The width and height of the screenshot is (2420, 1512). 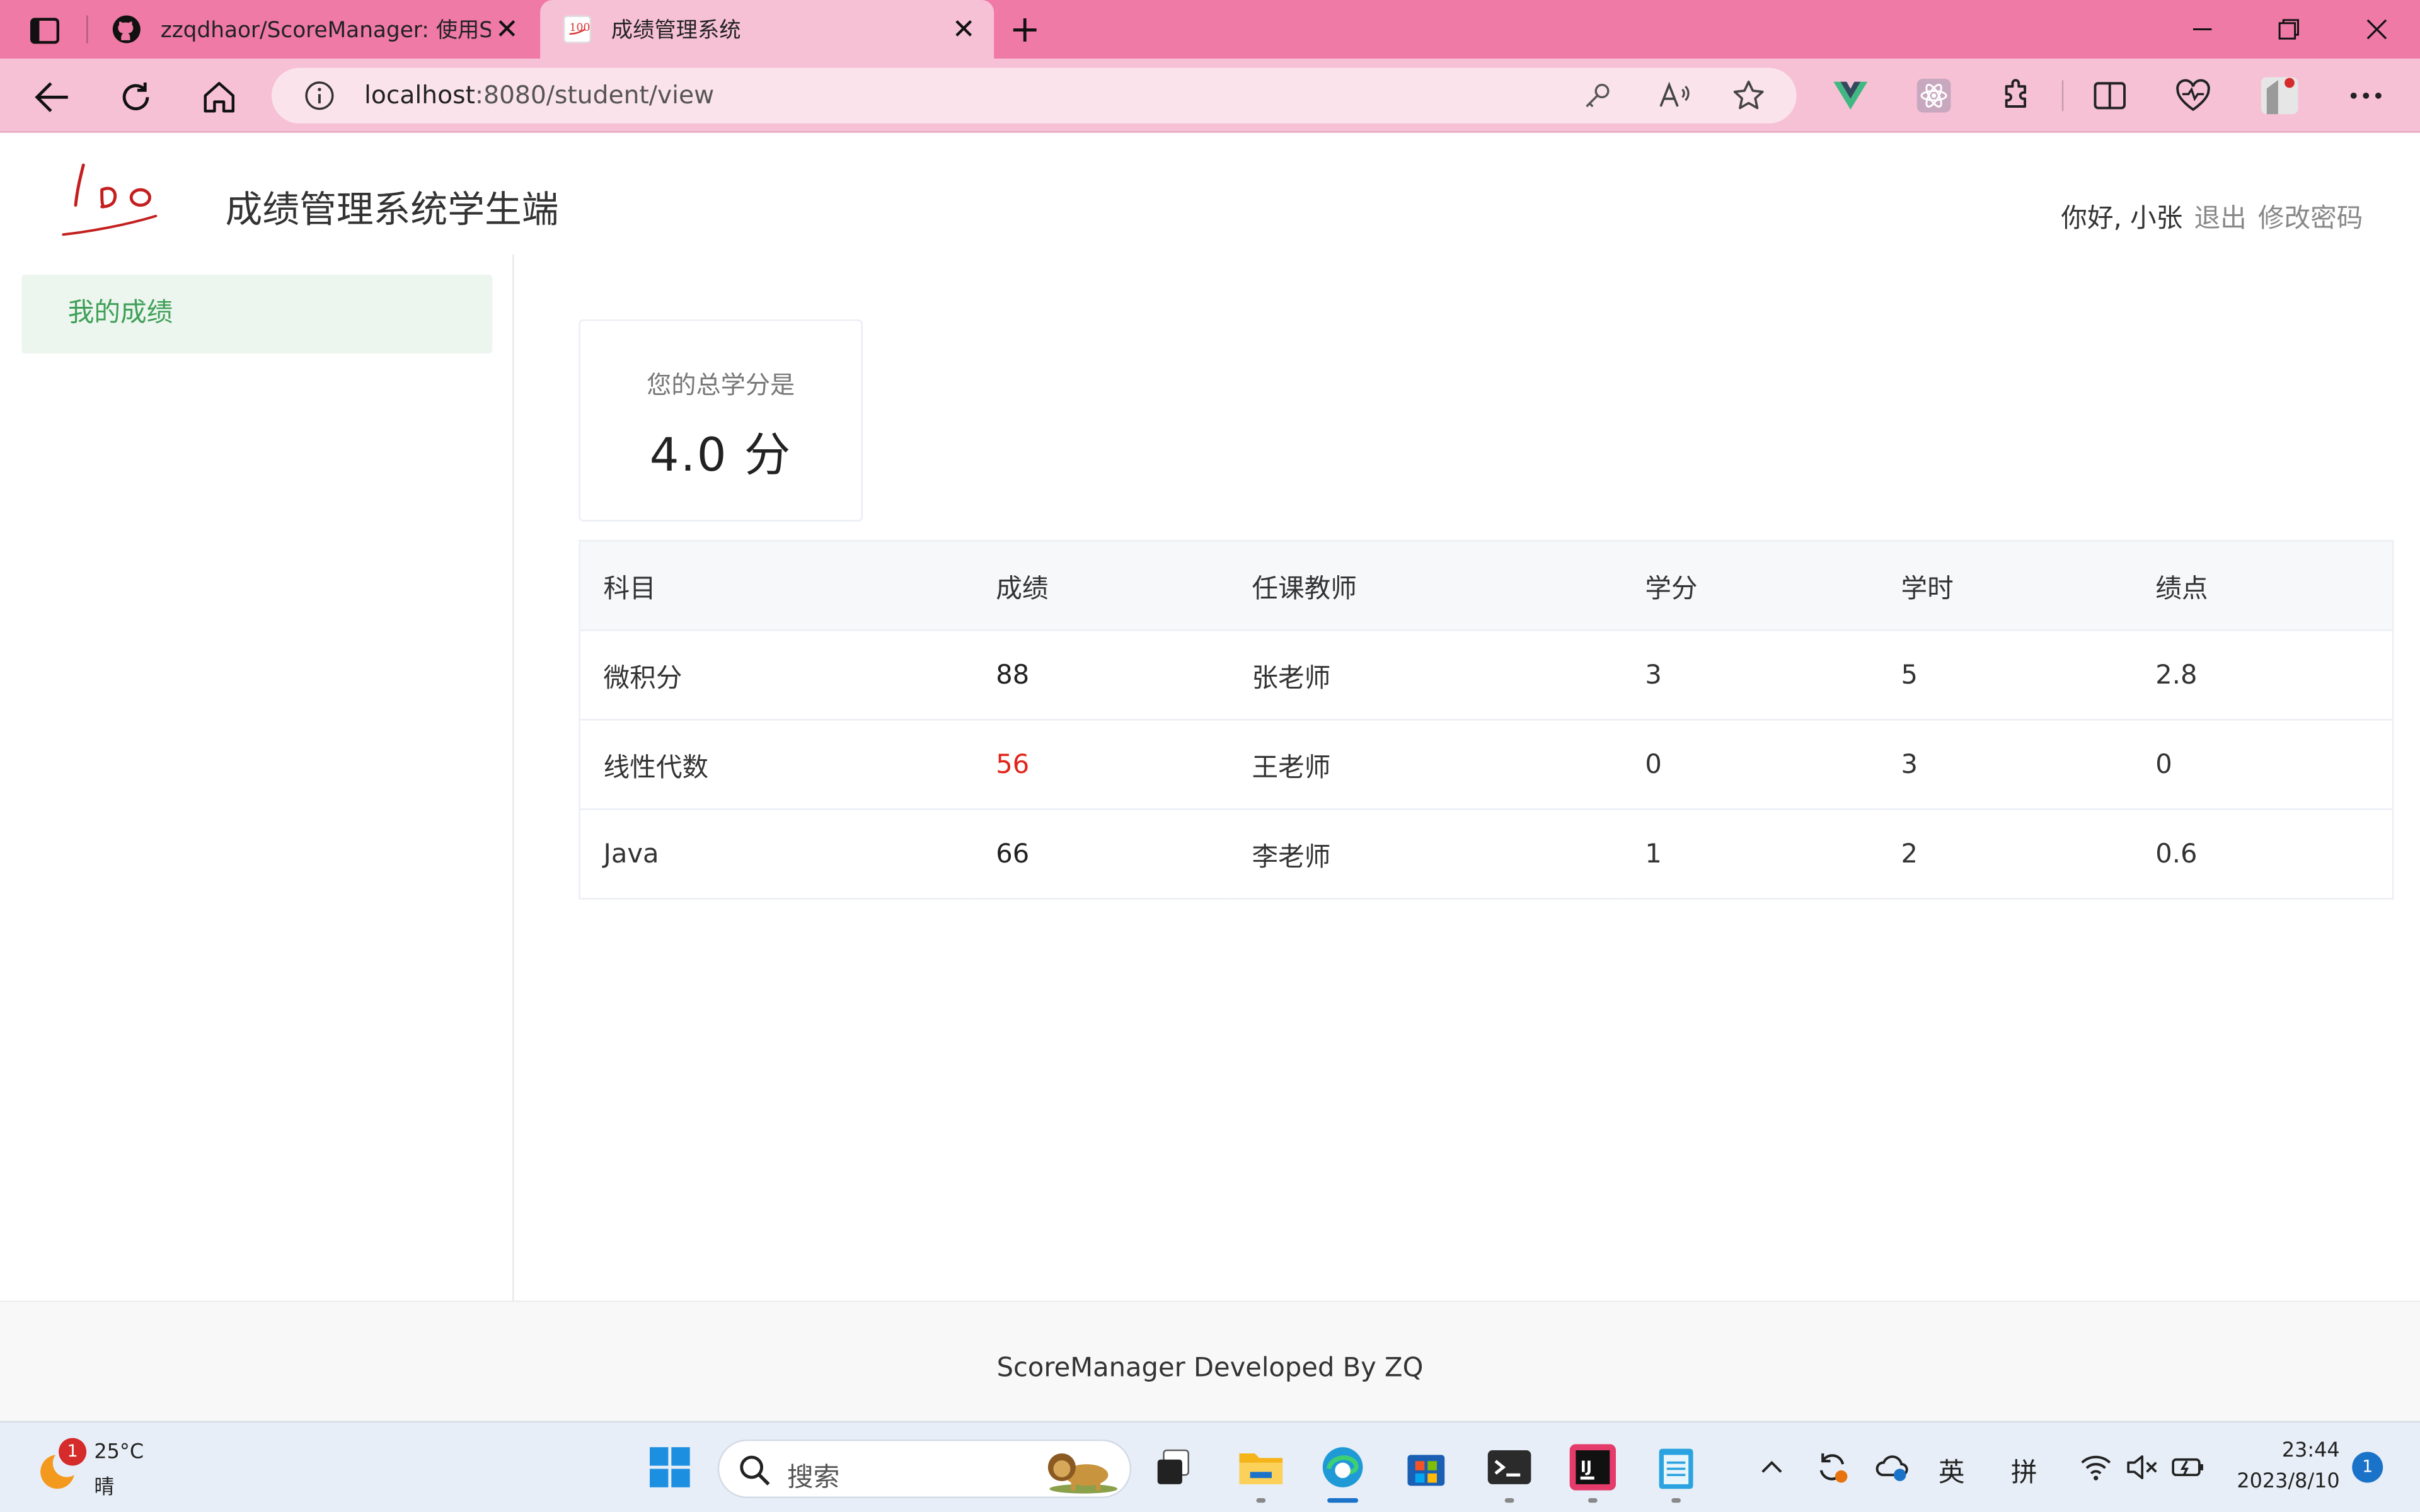 I want to click on profile-avatar-icon, so click(x=2280, y=96).